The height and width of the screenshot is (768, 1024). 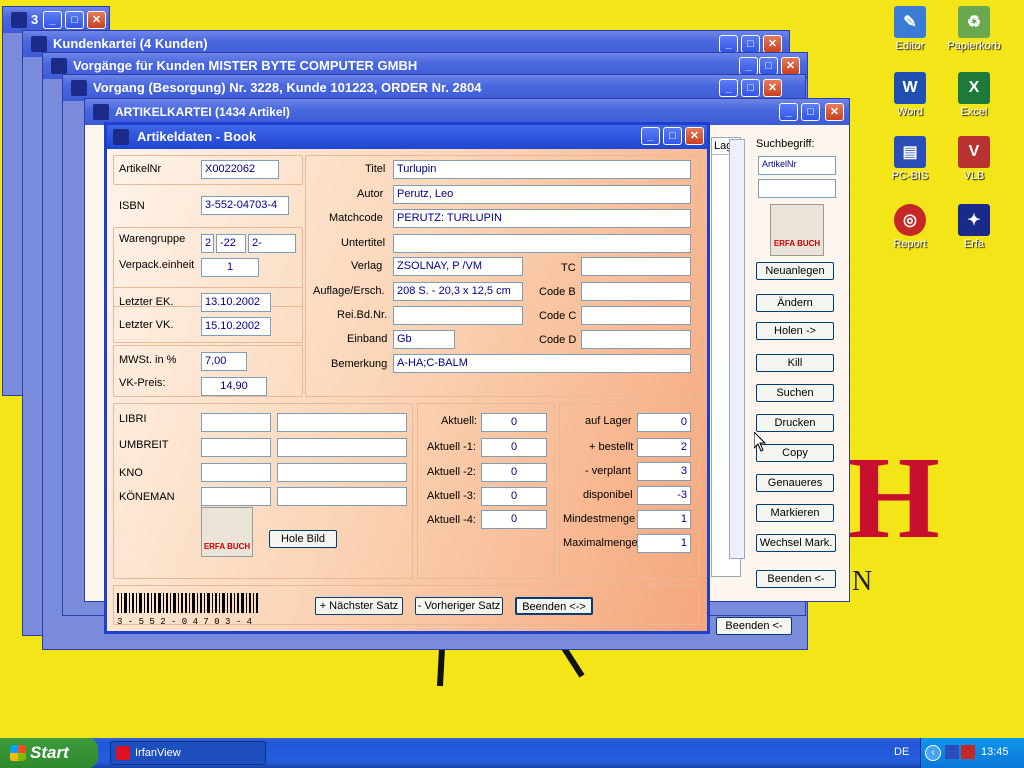 What do you see at coordinates (458, 266) in the screenshot?
I see `verlag-field: ZSOLNAY, P /VM` at bounding box center [458, 266].